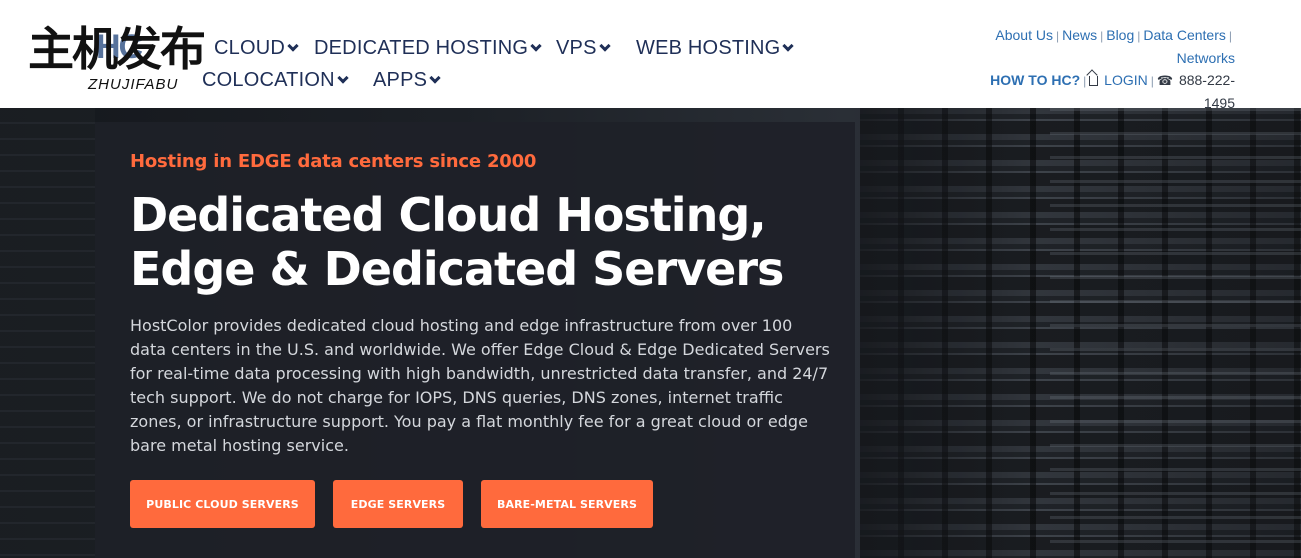 Image resolution: width=1301 pixels, height=558 pixels. Describe the element at coordinates (576, 48) in the screenshot. I see `nav-item-label: VPS` at that location.